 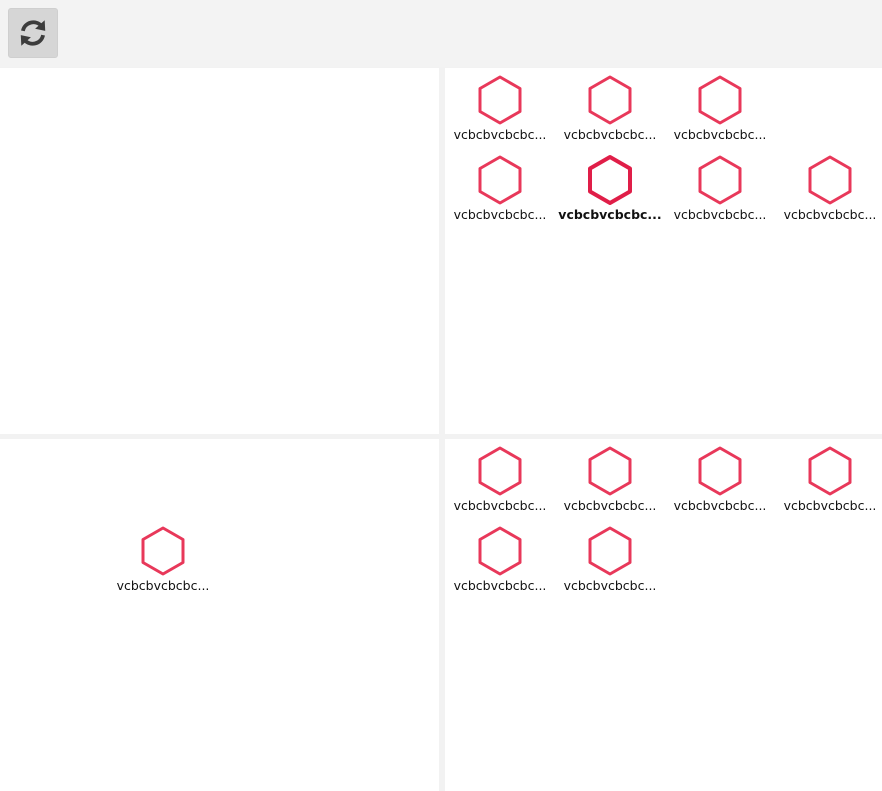 I want to click on refresh-icon, so click(x=33, y=33).